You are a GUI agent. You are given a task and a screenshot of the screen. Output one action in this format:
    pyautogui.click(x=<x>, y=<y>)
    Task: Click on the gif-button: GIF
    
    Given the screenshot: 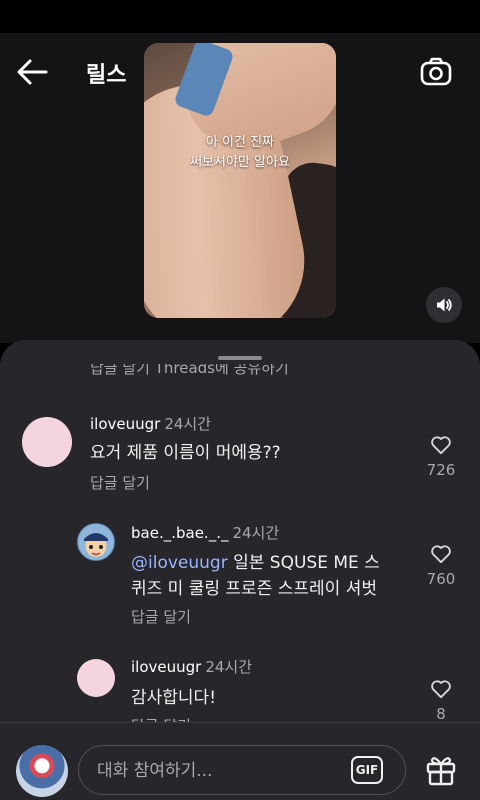 What is the action you would take?
    pyautogui.click(x=367, y=770)
    